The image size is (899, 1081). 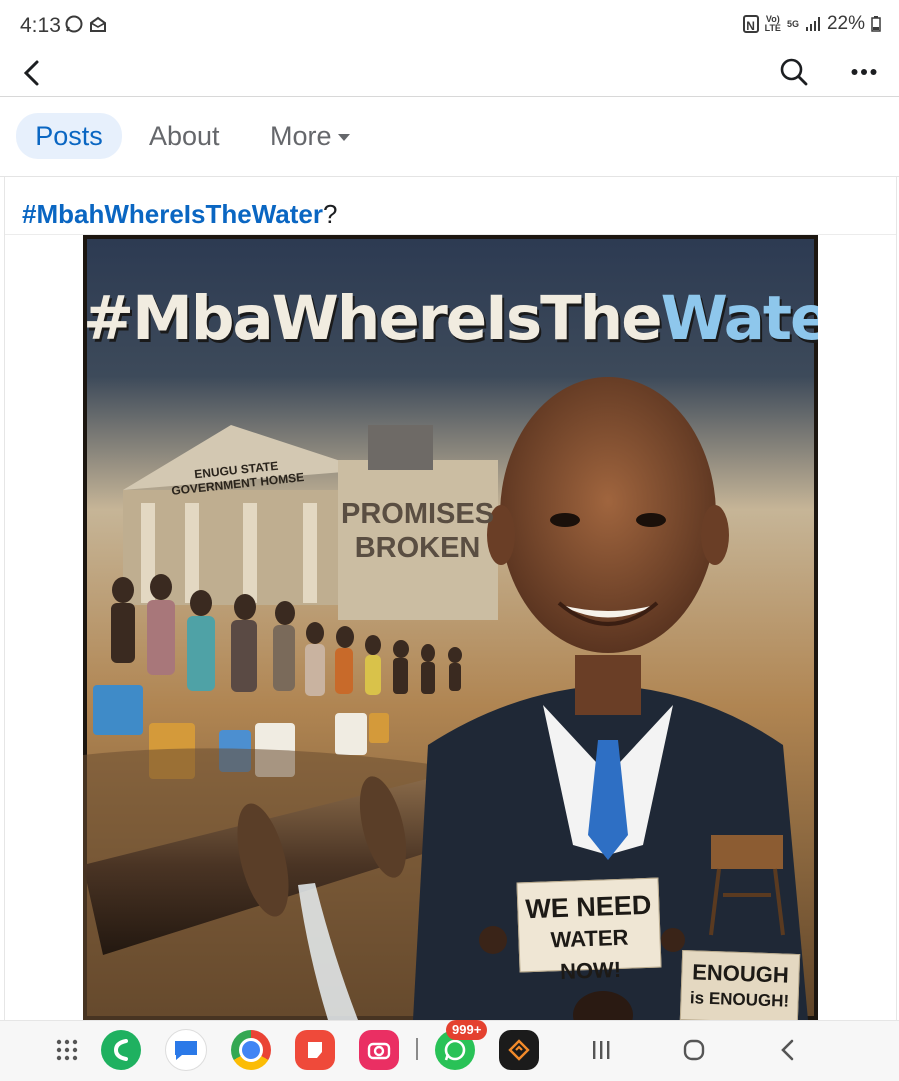 I want to click on tab-more-label: More, so click(x=301, y=136).